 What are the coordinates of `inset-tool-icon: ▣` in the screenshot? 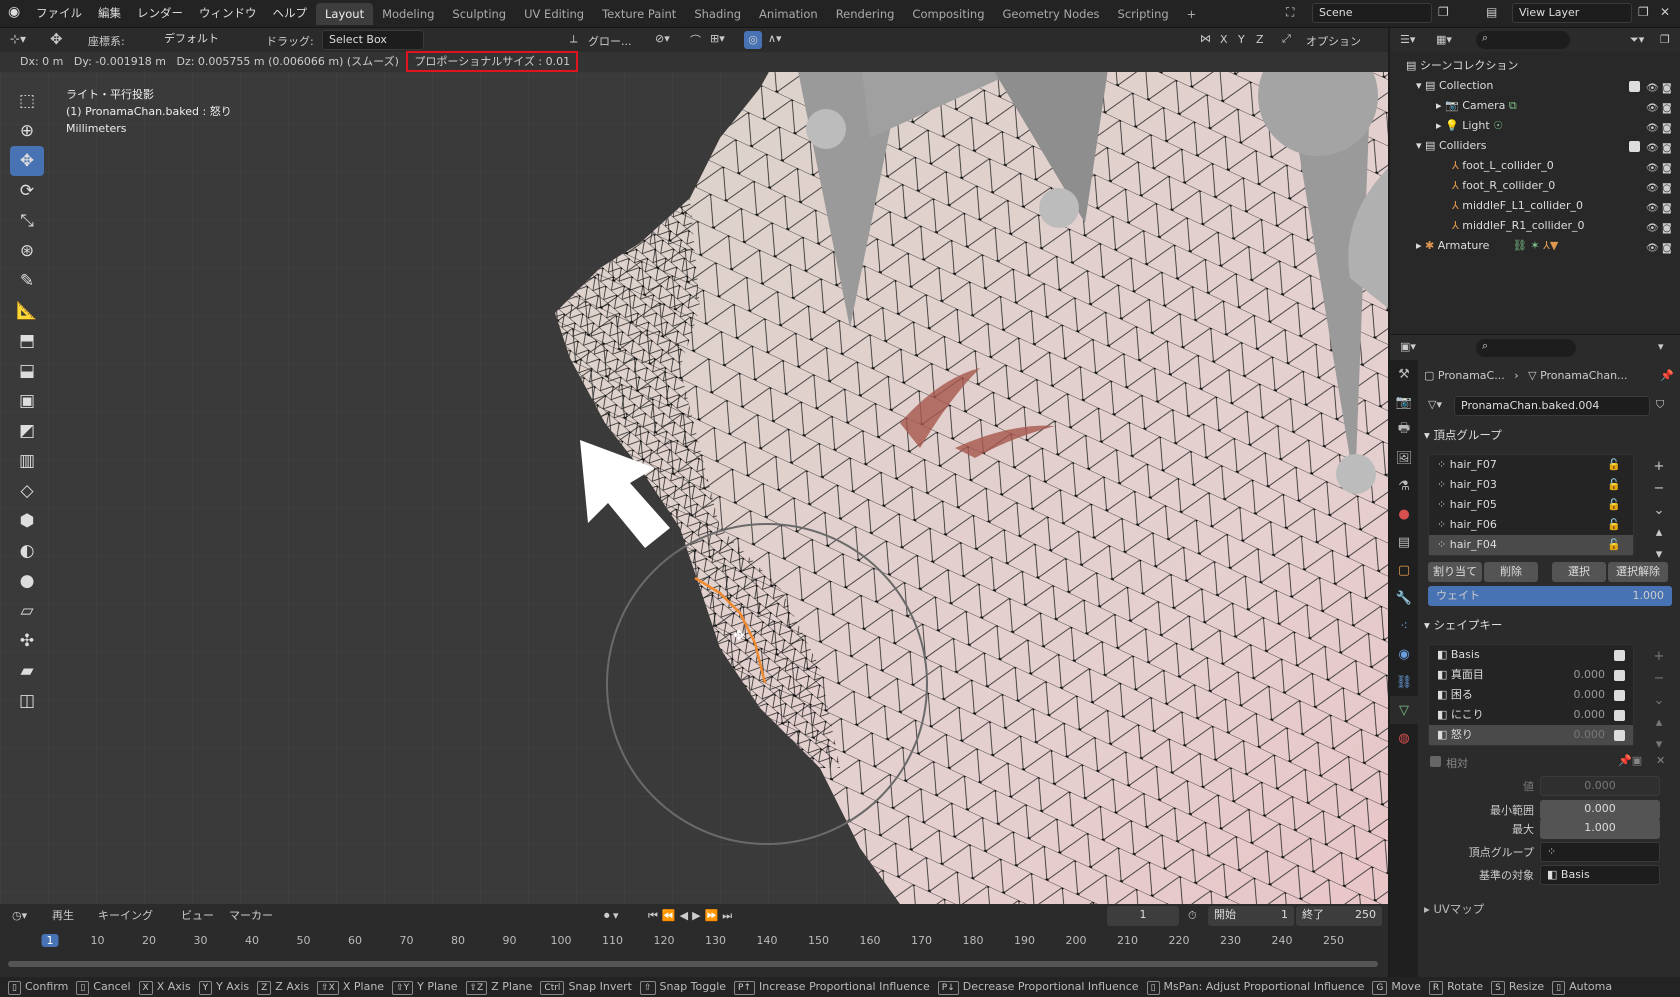 It's located at (27, 401).